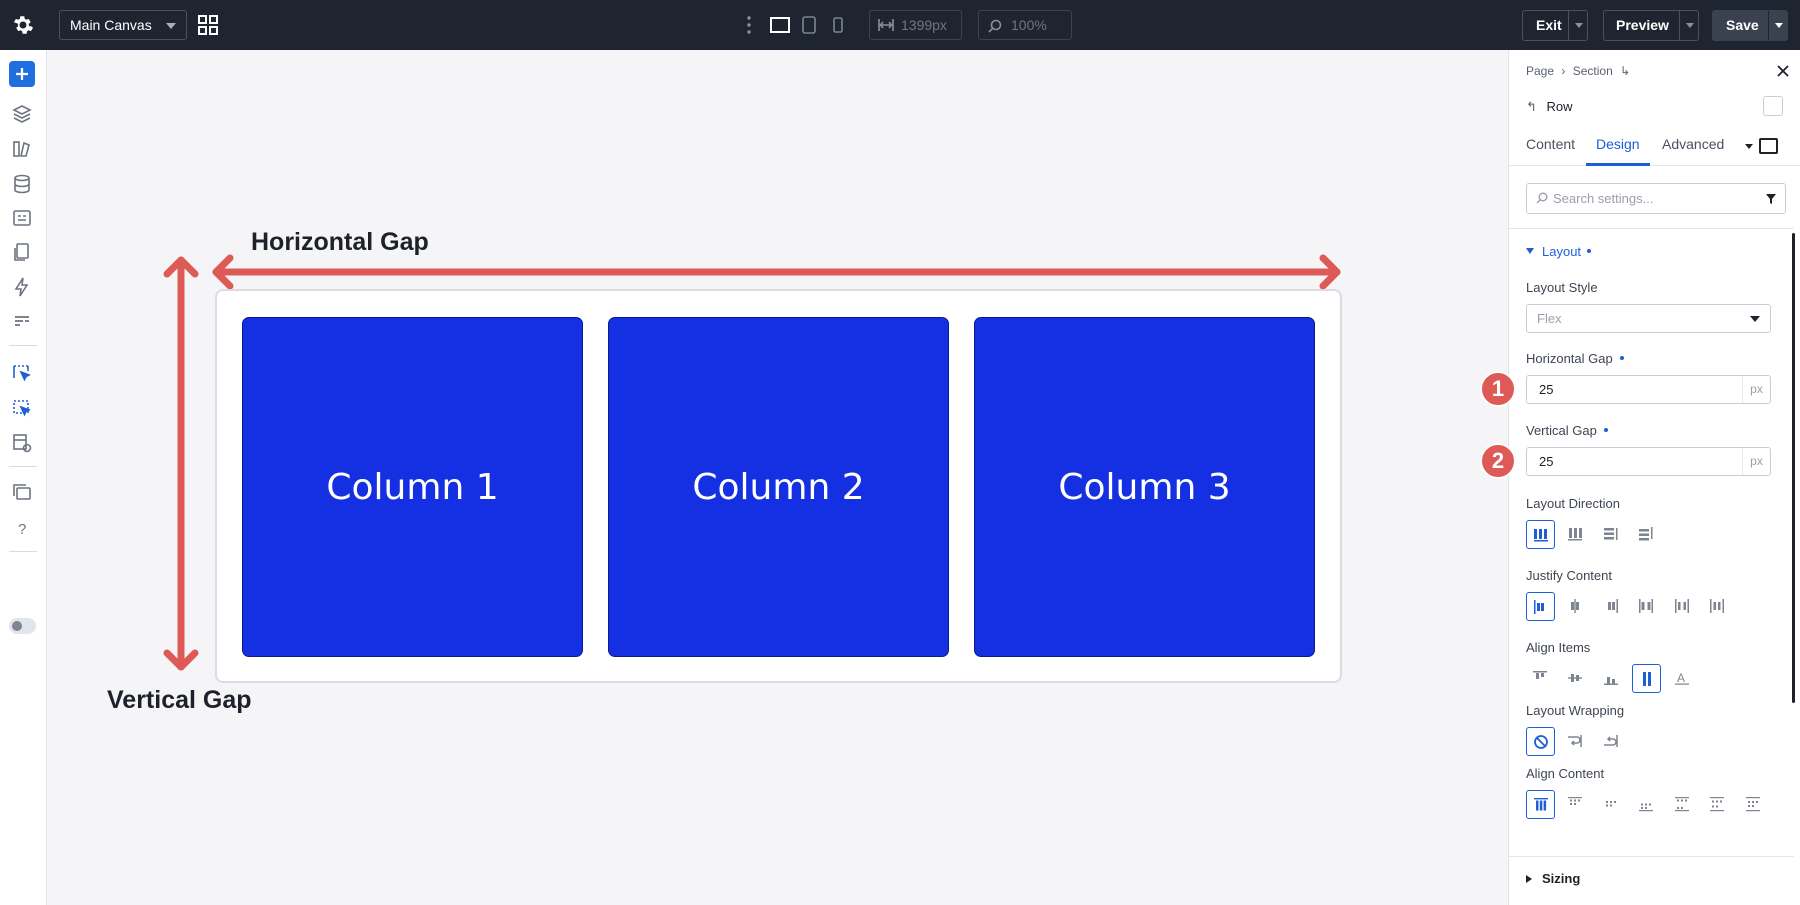 Image resolution: width=1800 pixels, height=905 pixels. Describe the element at coordinates (1550, 144) in the screenshot. I see `tab-content: Content` at that location.